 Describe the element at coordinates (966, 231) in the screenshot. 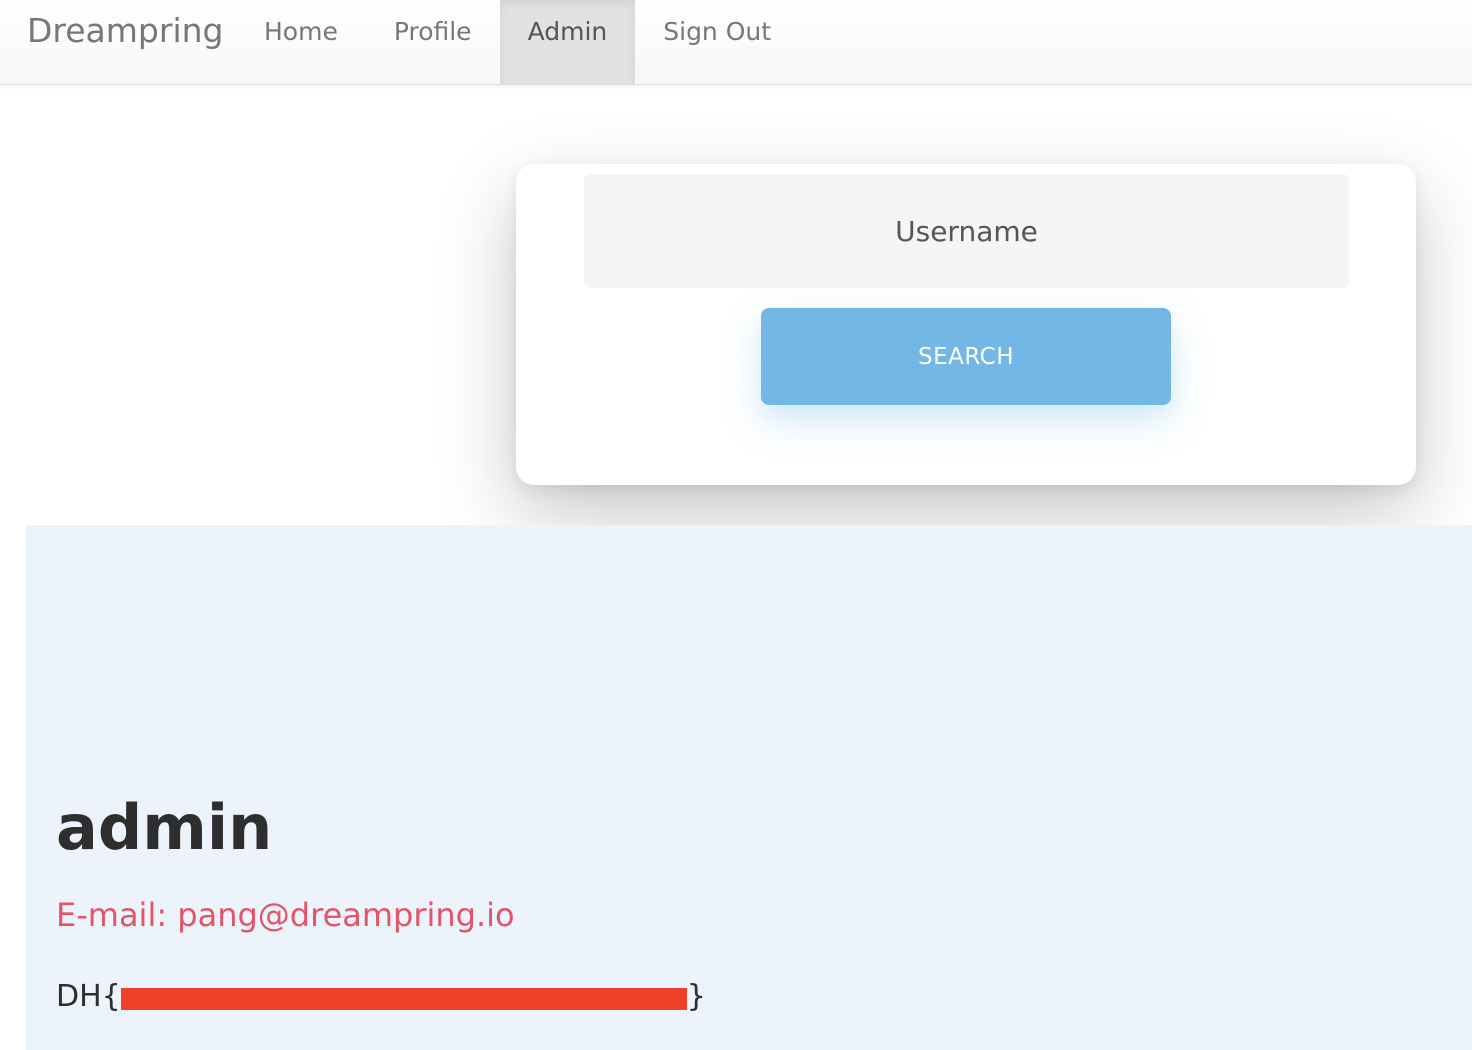

I see `username-search-input` at that location.